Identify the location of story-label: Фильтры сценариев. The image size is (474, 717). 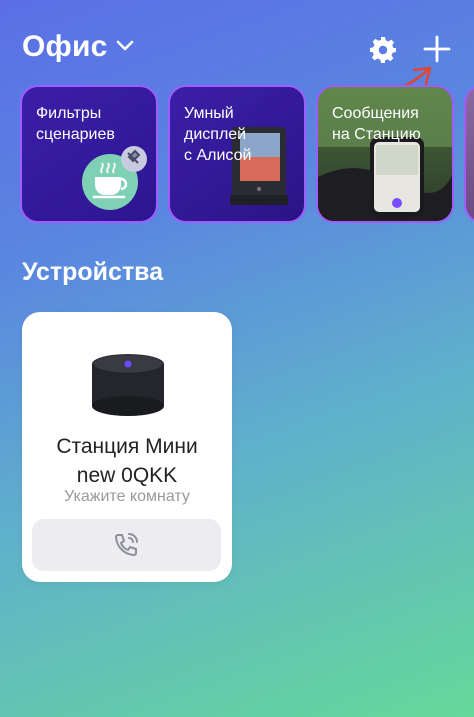
(75, 124).